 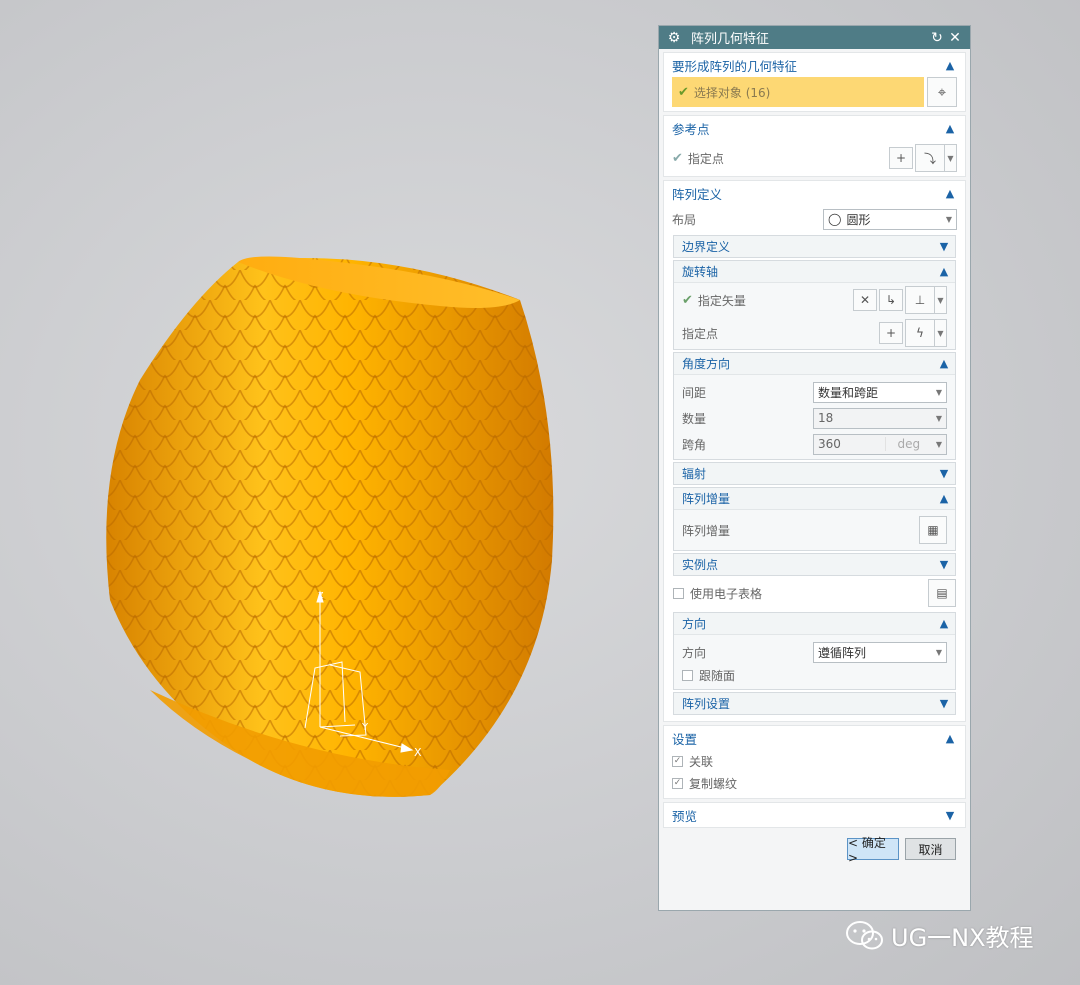 I want to click on section-geometry: 要形成阵列的几何特征 ▲ ✔ 选择对象 (16) ⌖, so click(x=814, y=82).